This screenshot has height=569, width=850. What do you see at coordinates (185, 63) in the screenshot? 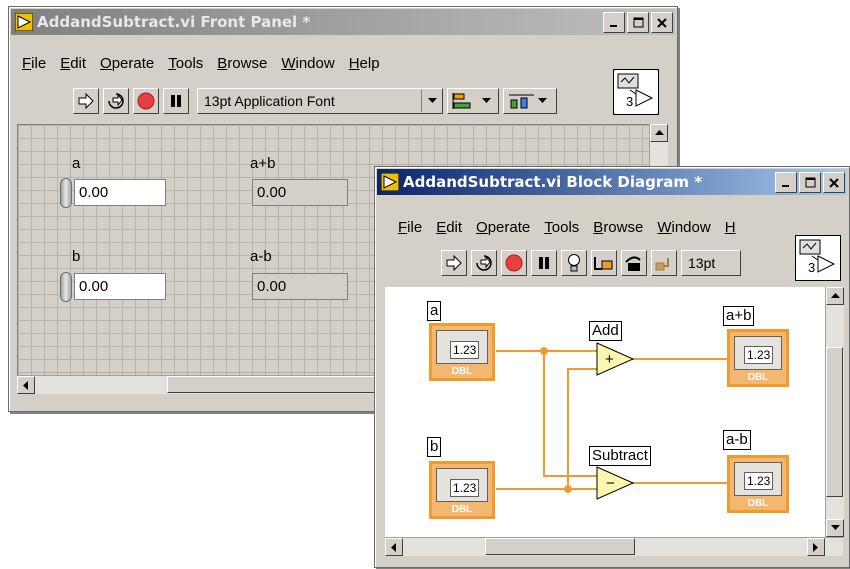
I see `front-panel-menu-t-3: Tools` at bounding box center [185, 63].